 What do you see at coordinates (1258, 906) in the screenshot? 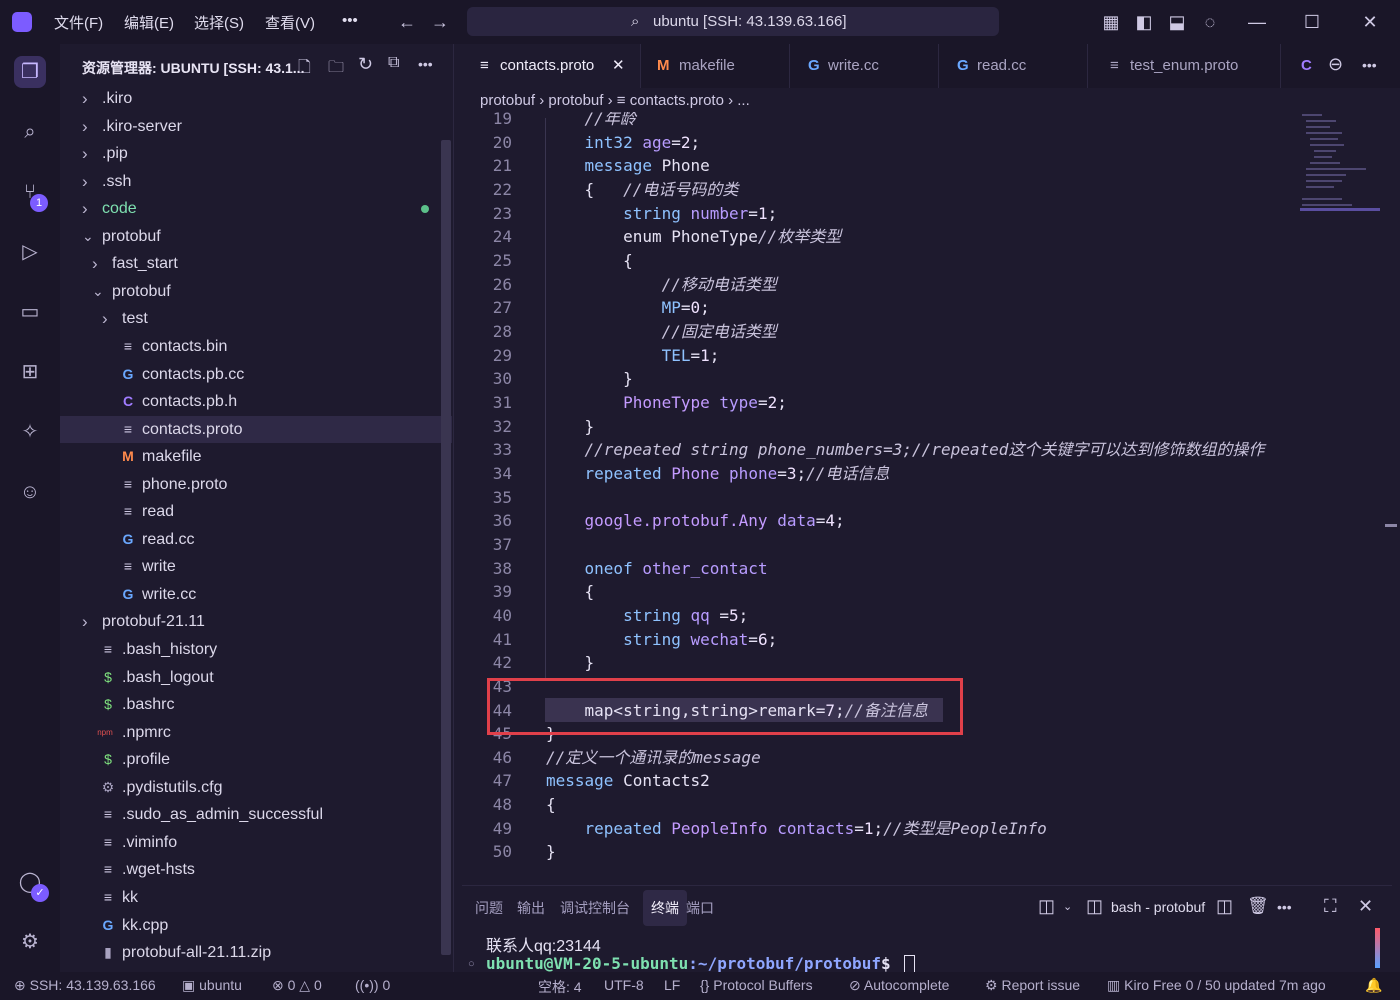
I see `trash-icon: 🗑` at bounding box center [1258, 906].